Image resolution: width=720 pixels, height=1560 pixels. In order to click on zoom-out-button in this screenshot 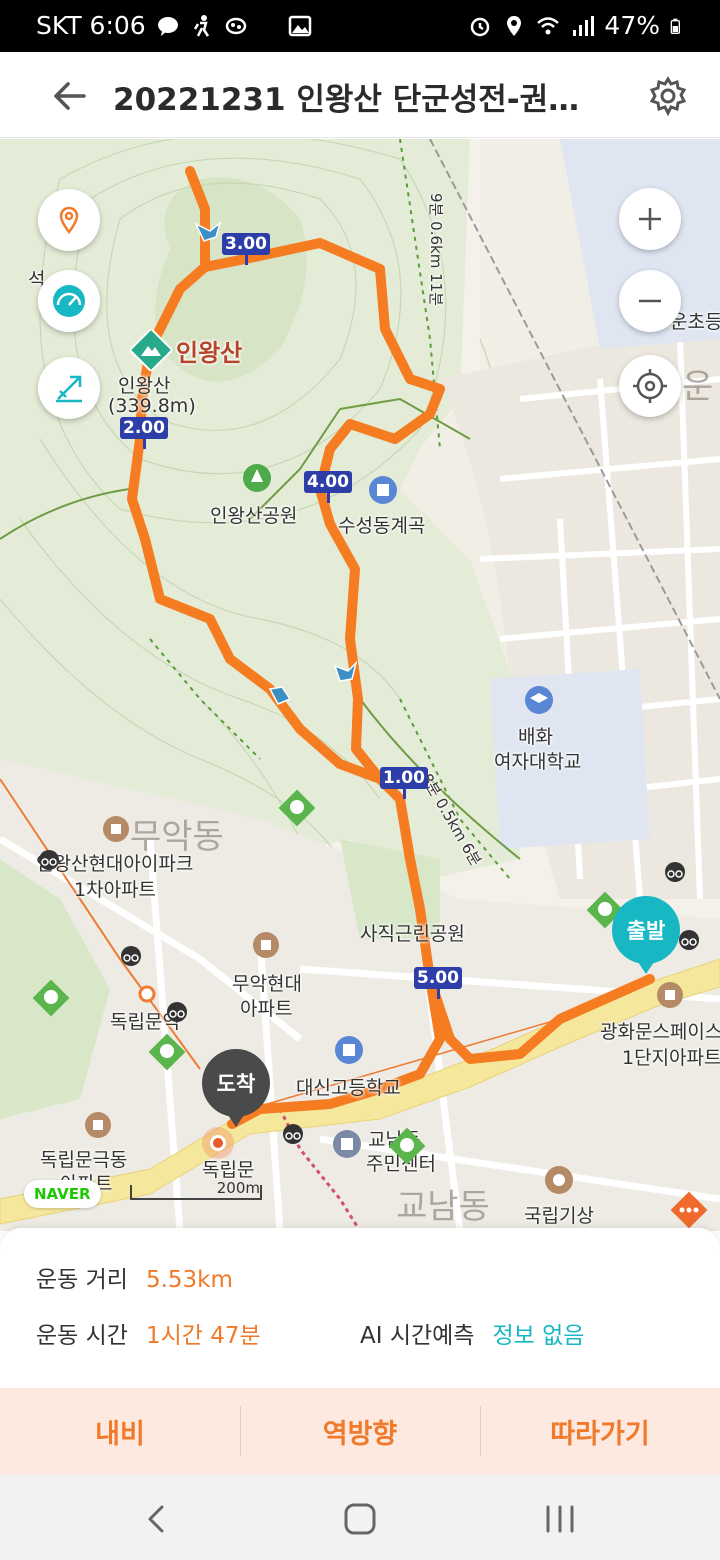, I will do `click(650, 301)`.